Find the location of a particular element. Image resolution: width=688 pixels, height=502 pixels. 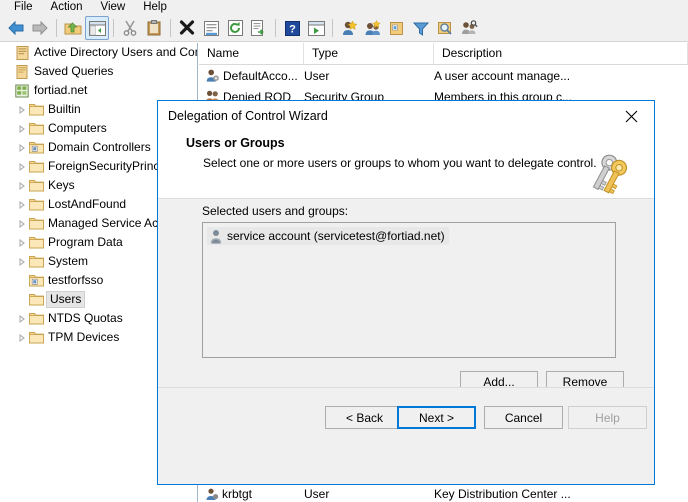

run-icon is located at coordinates (316, 28).